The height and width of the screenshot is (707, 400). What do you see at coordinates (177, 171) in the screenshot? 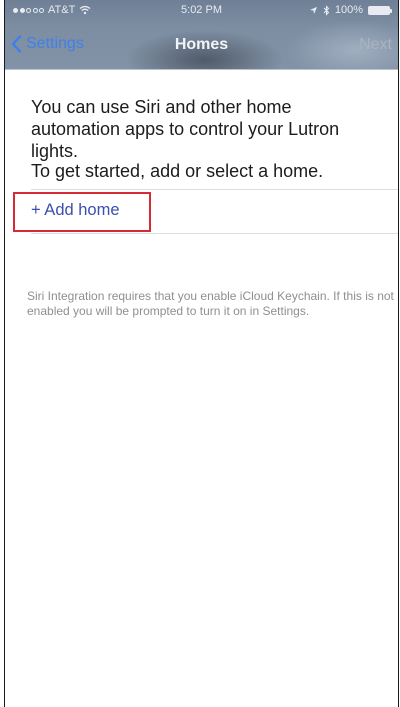
I see `get-started-text: To get started, add or select a home.` at bounding box center [177, 171].